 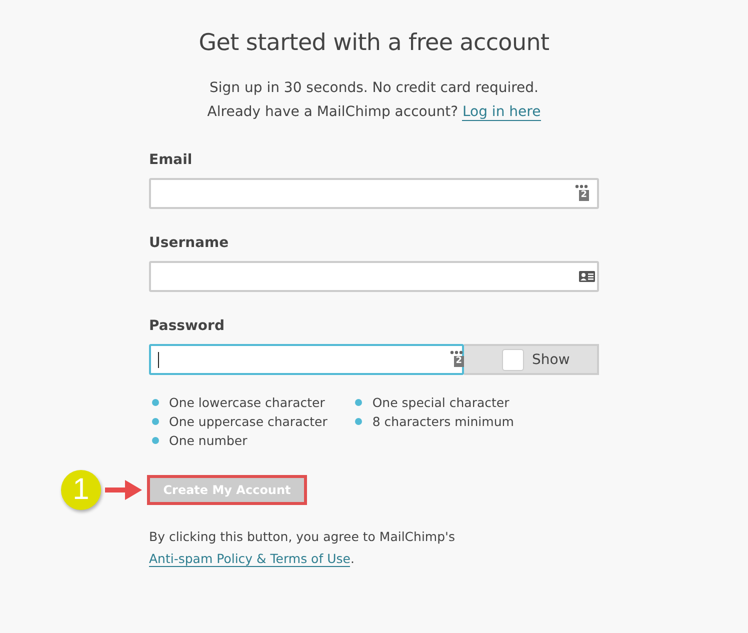 I want to click on requirement-text: One uppercase character, so click(x=248, y=422).